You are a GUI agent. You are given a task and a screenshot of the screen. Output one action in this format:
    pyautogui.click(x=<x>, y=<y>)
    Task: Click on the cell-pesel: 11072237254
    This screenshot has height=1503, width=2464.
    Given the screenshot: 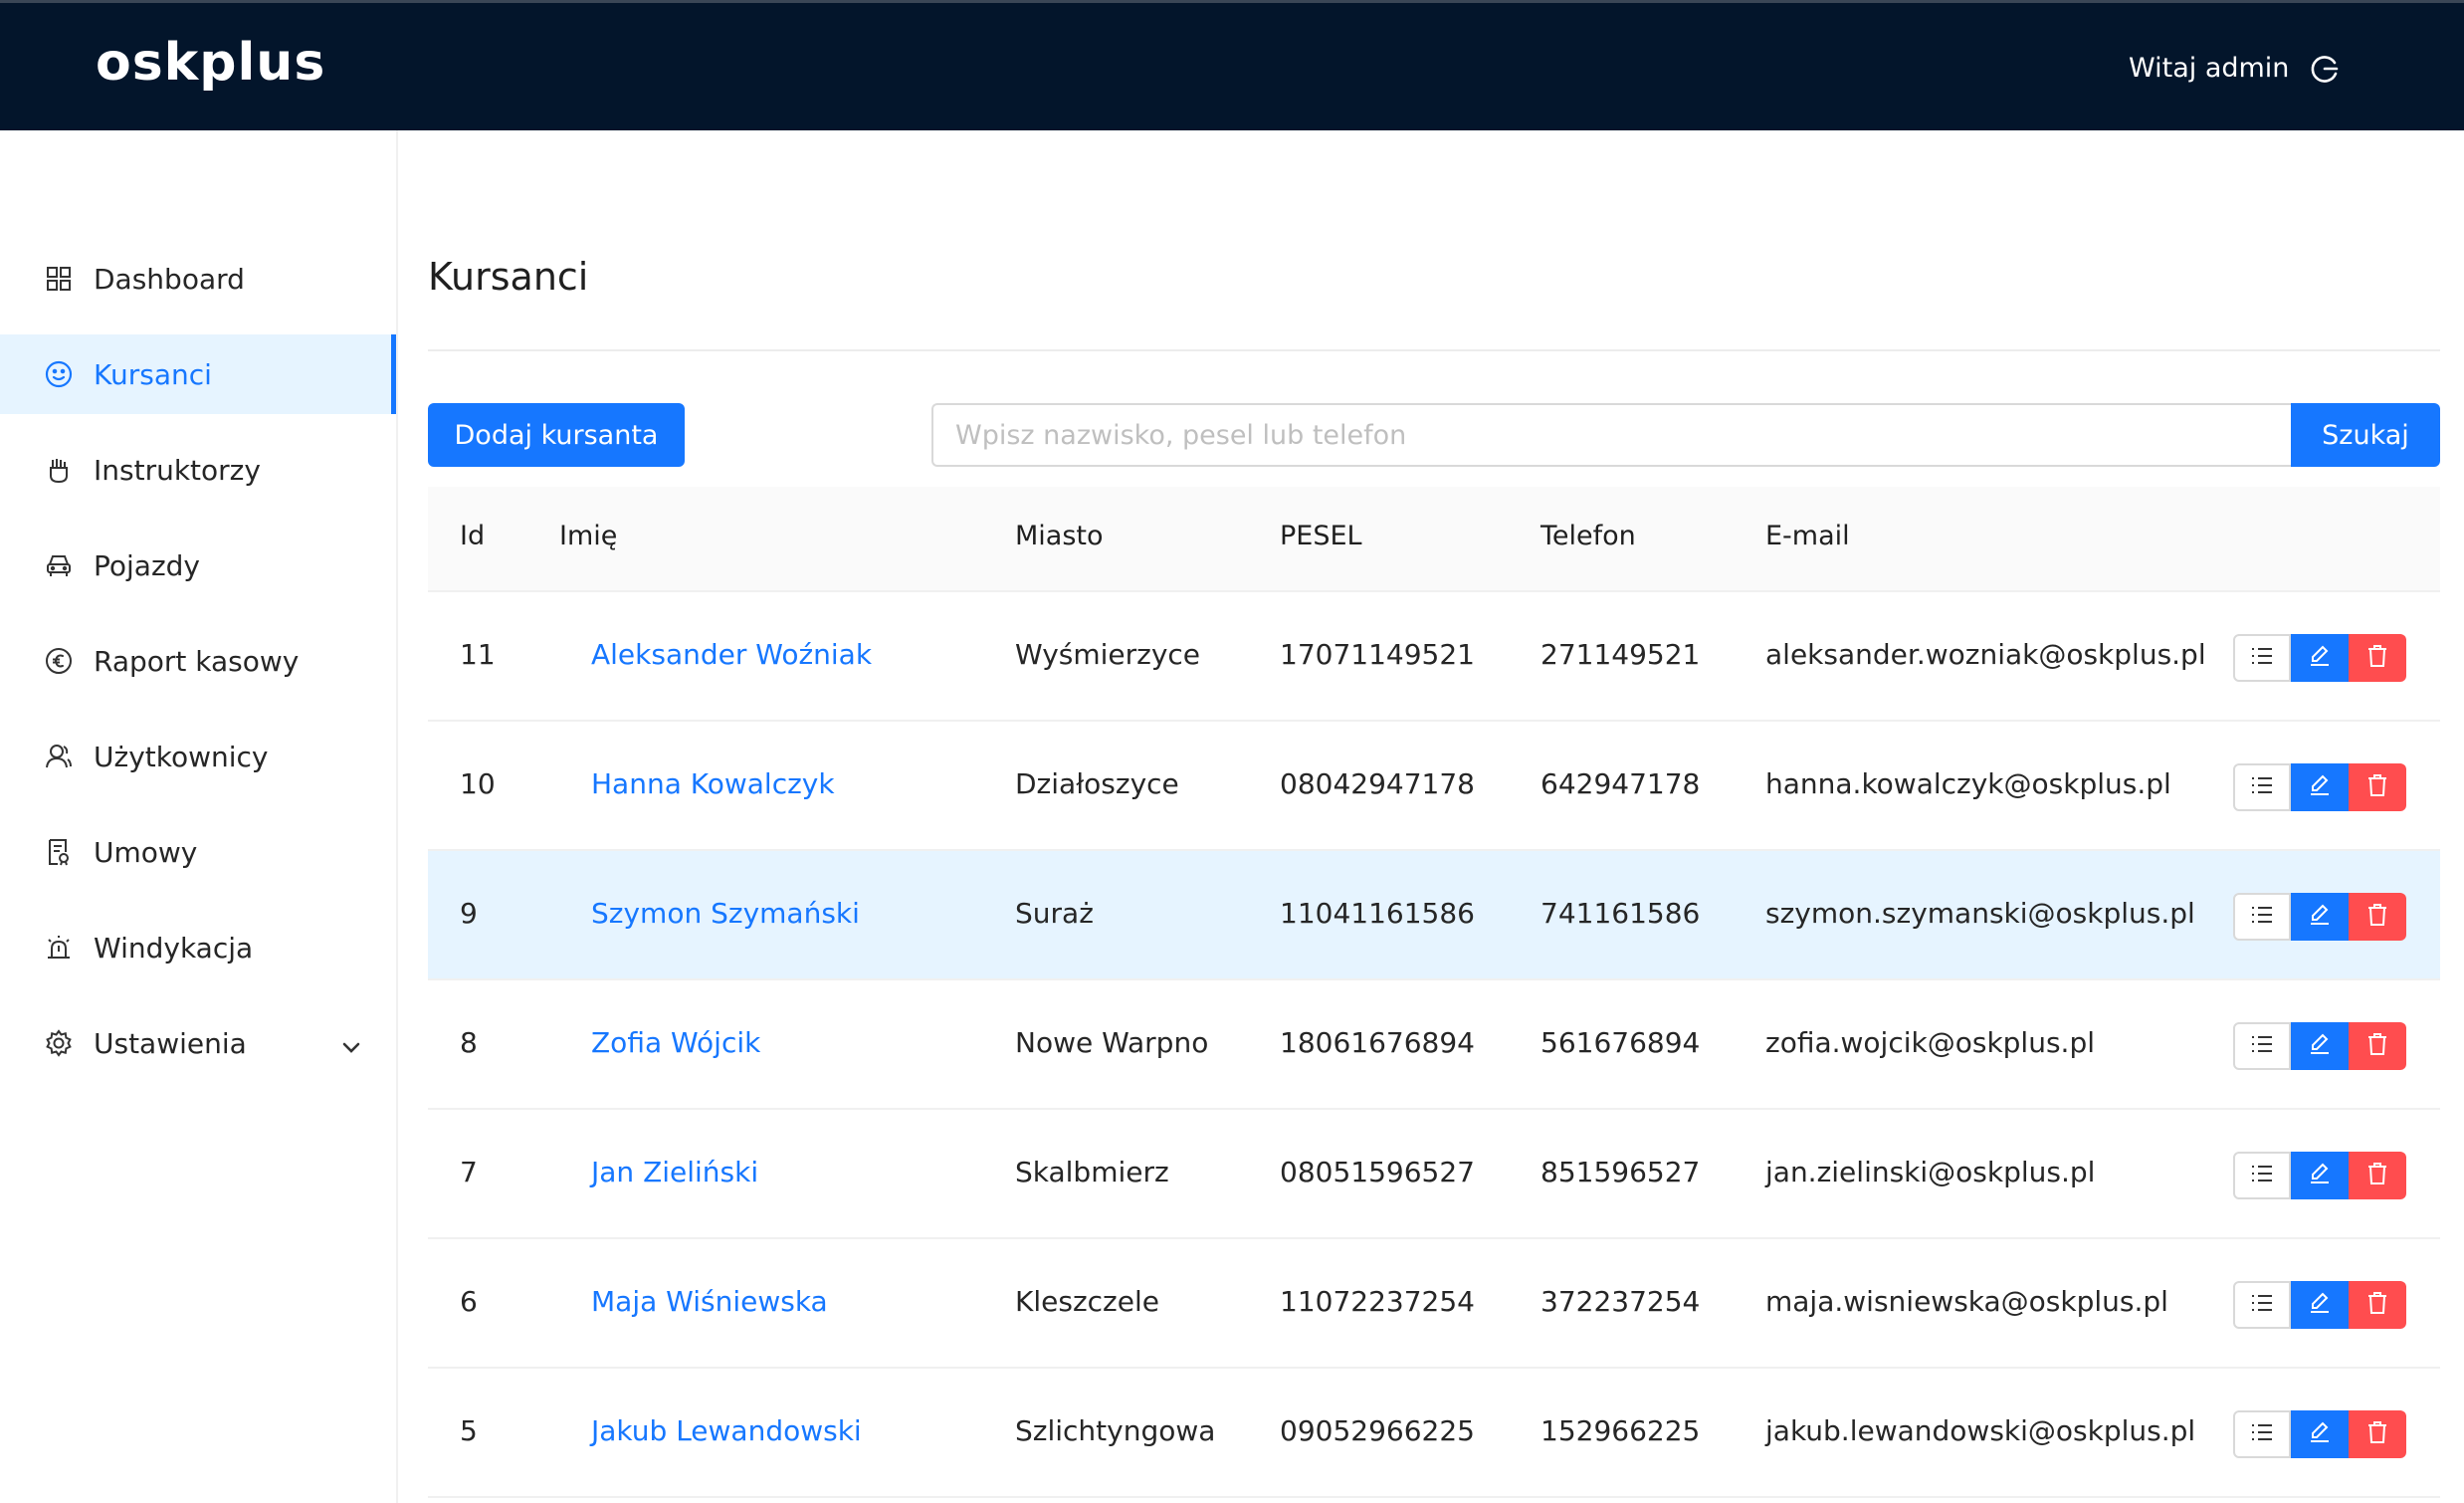 What is the action you would take?
    pyautogui.click(x=1378, y=1301)
    